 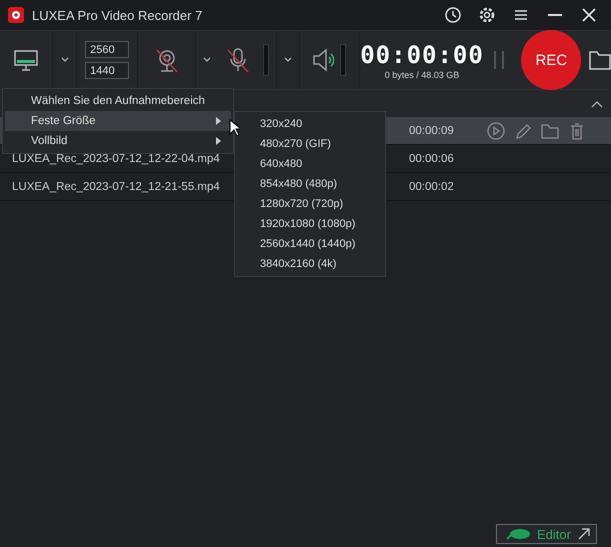 I want to click on menu-item: Feste Größe, so click(x=118, y=121).